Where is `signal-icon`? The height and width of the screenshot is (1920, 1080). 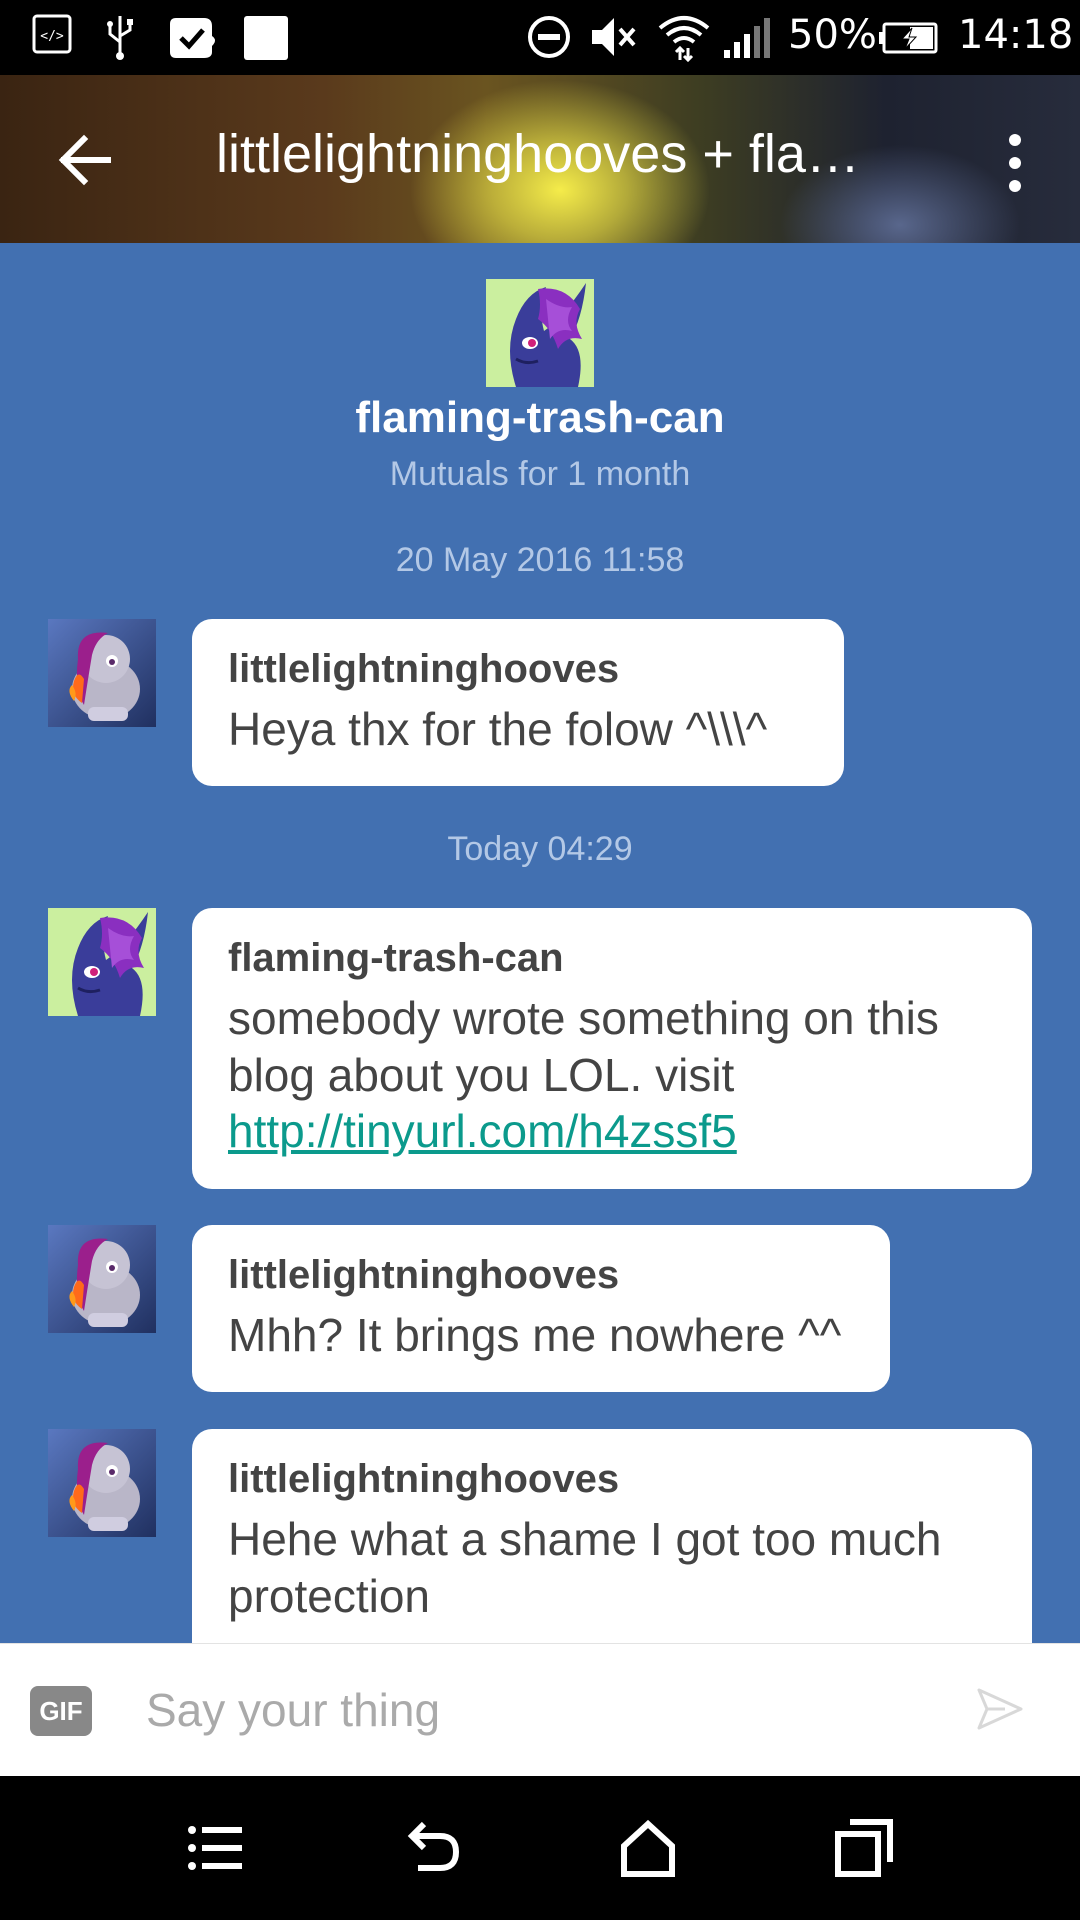
signal-icon is located at coordinates (747, 38).